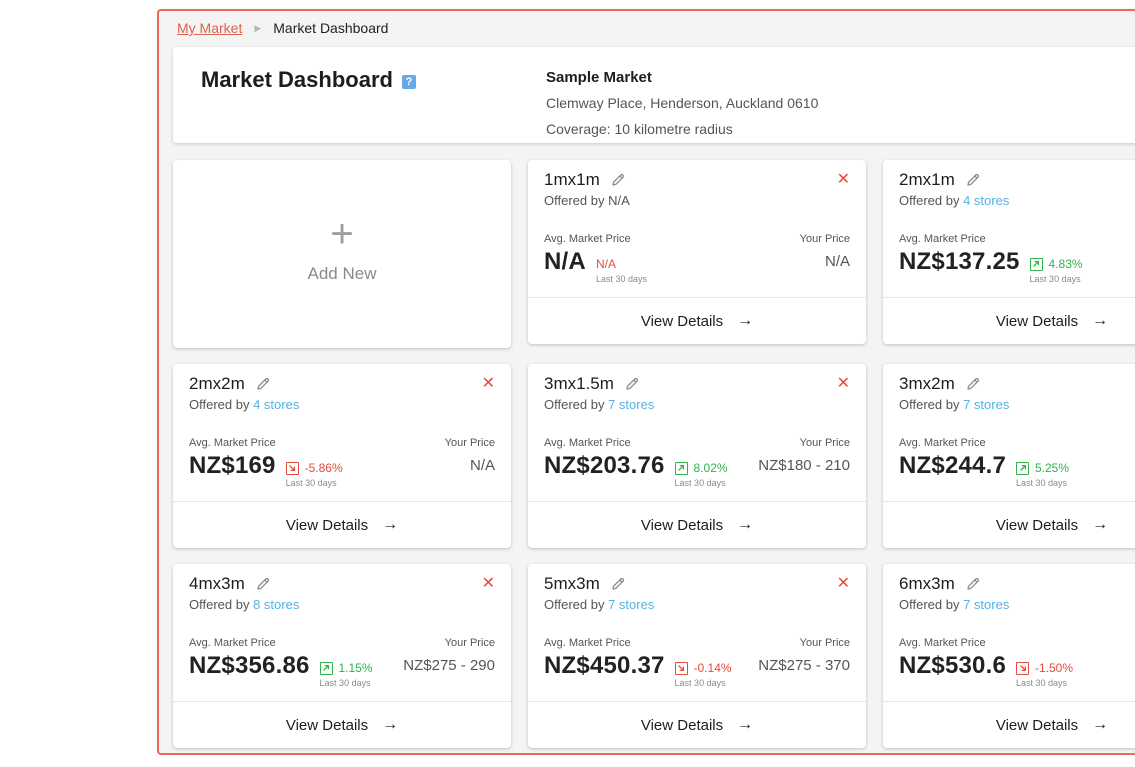 This screenshot has height=767, width=1135. I want to click on unit-size-title: 3mx2m, so click(940, 384).